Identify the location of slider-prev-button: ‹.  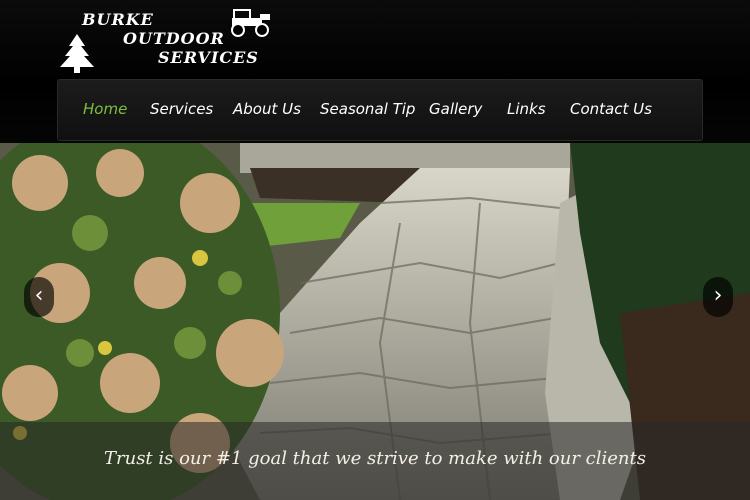
(39, 297).